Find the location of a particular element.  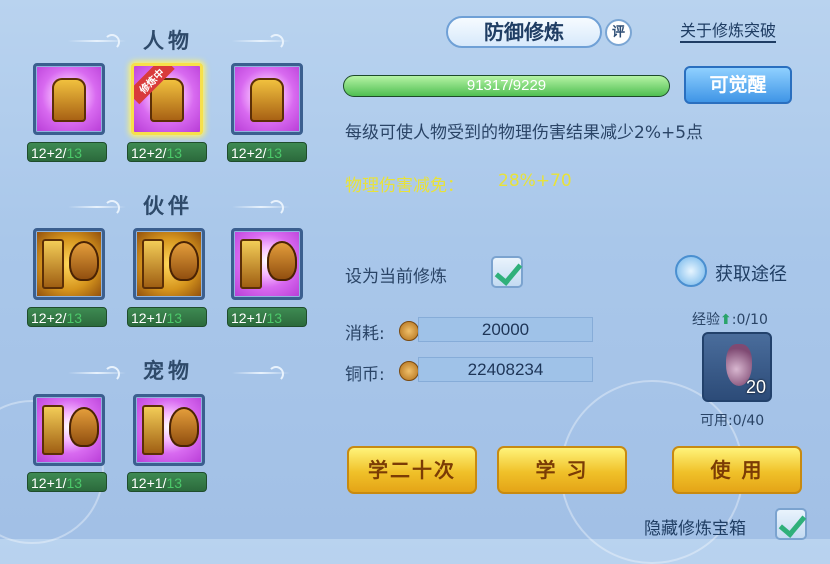

training-progress-bar: 91317/9229 is located at coordinates (506, 86).